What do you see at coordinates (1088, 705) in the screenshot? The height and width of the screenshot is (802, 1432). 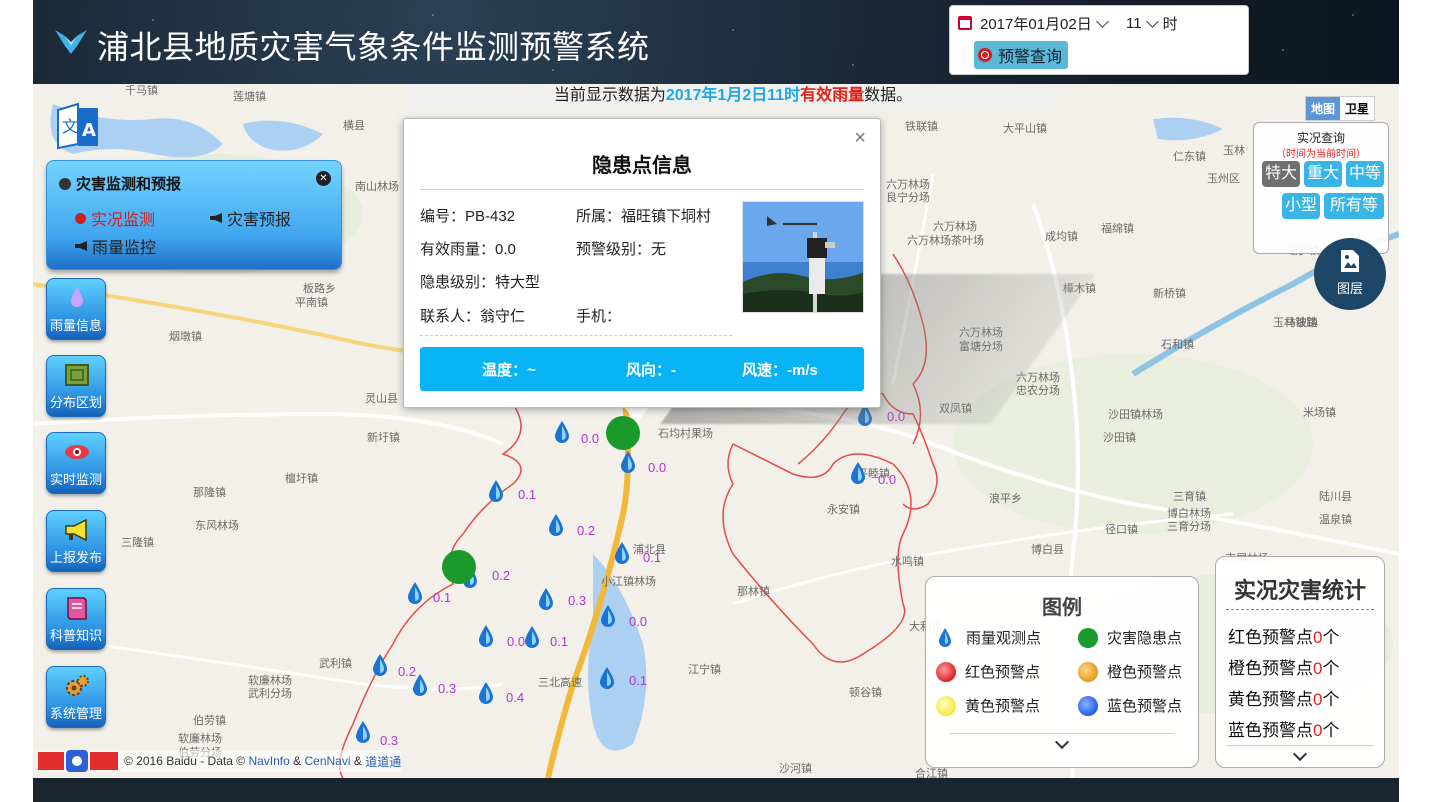 I see `blue-dot-icon` at bounding box center [1088, 705].